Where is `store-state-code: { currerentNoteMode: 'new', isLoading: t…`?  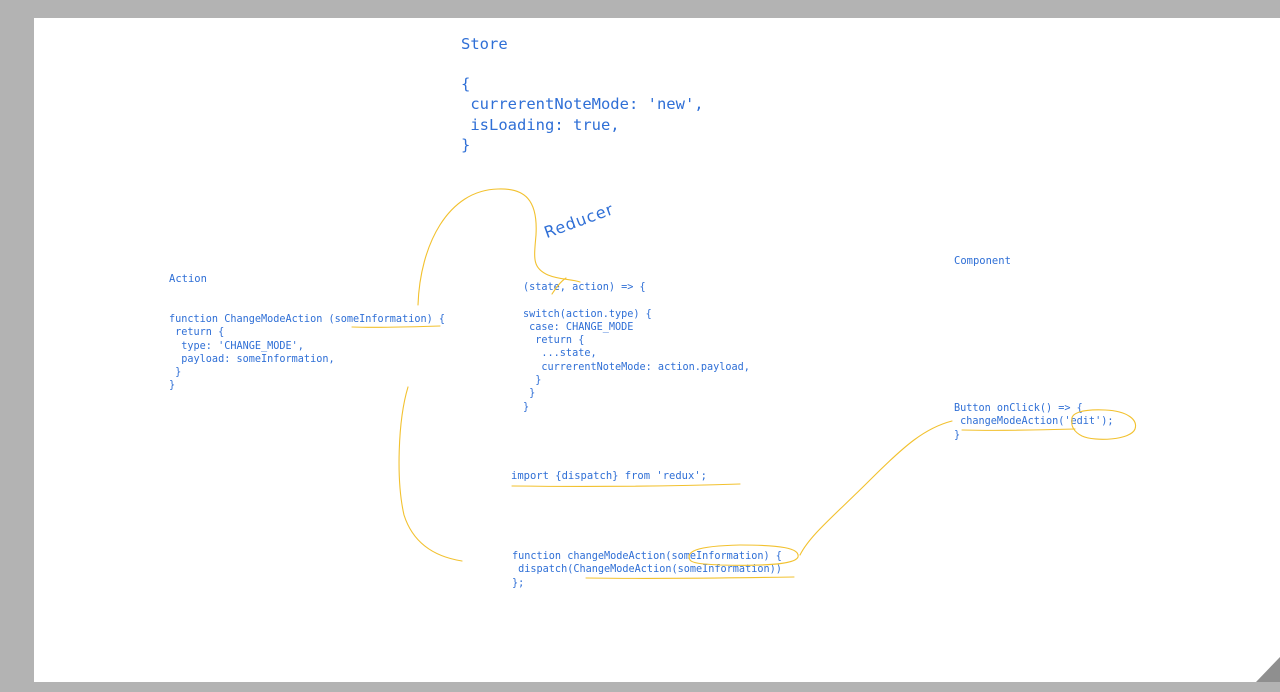 store-state-code: { currerentNoteMode: 'new', isLoading: t… is located at coordinates (582, 114).